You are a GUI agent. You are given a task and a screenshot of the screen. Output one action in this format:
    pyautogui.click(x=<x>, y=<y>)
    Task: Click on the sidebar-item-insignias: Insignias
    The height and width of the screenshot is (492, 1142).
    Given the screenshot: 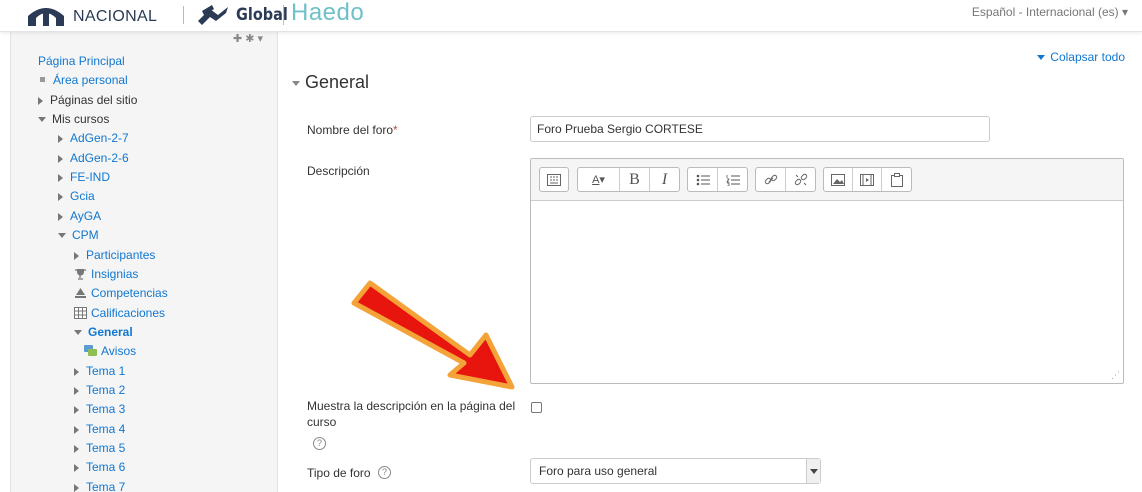 What is the action you would take?
    pyautogui.click(x=106, y=274)
    